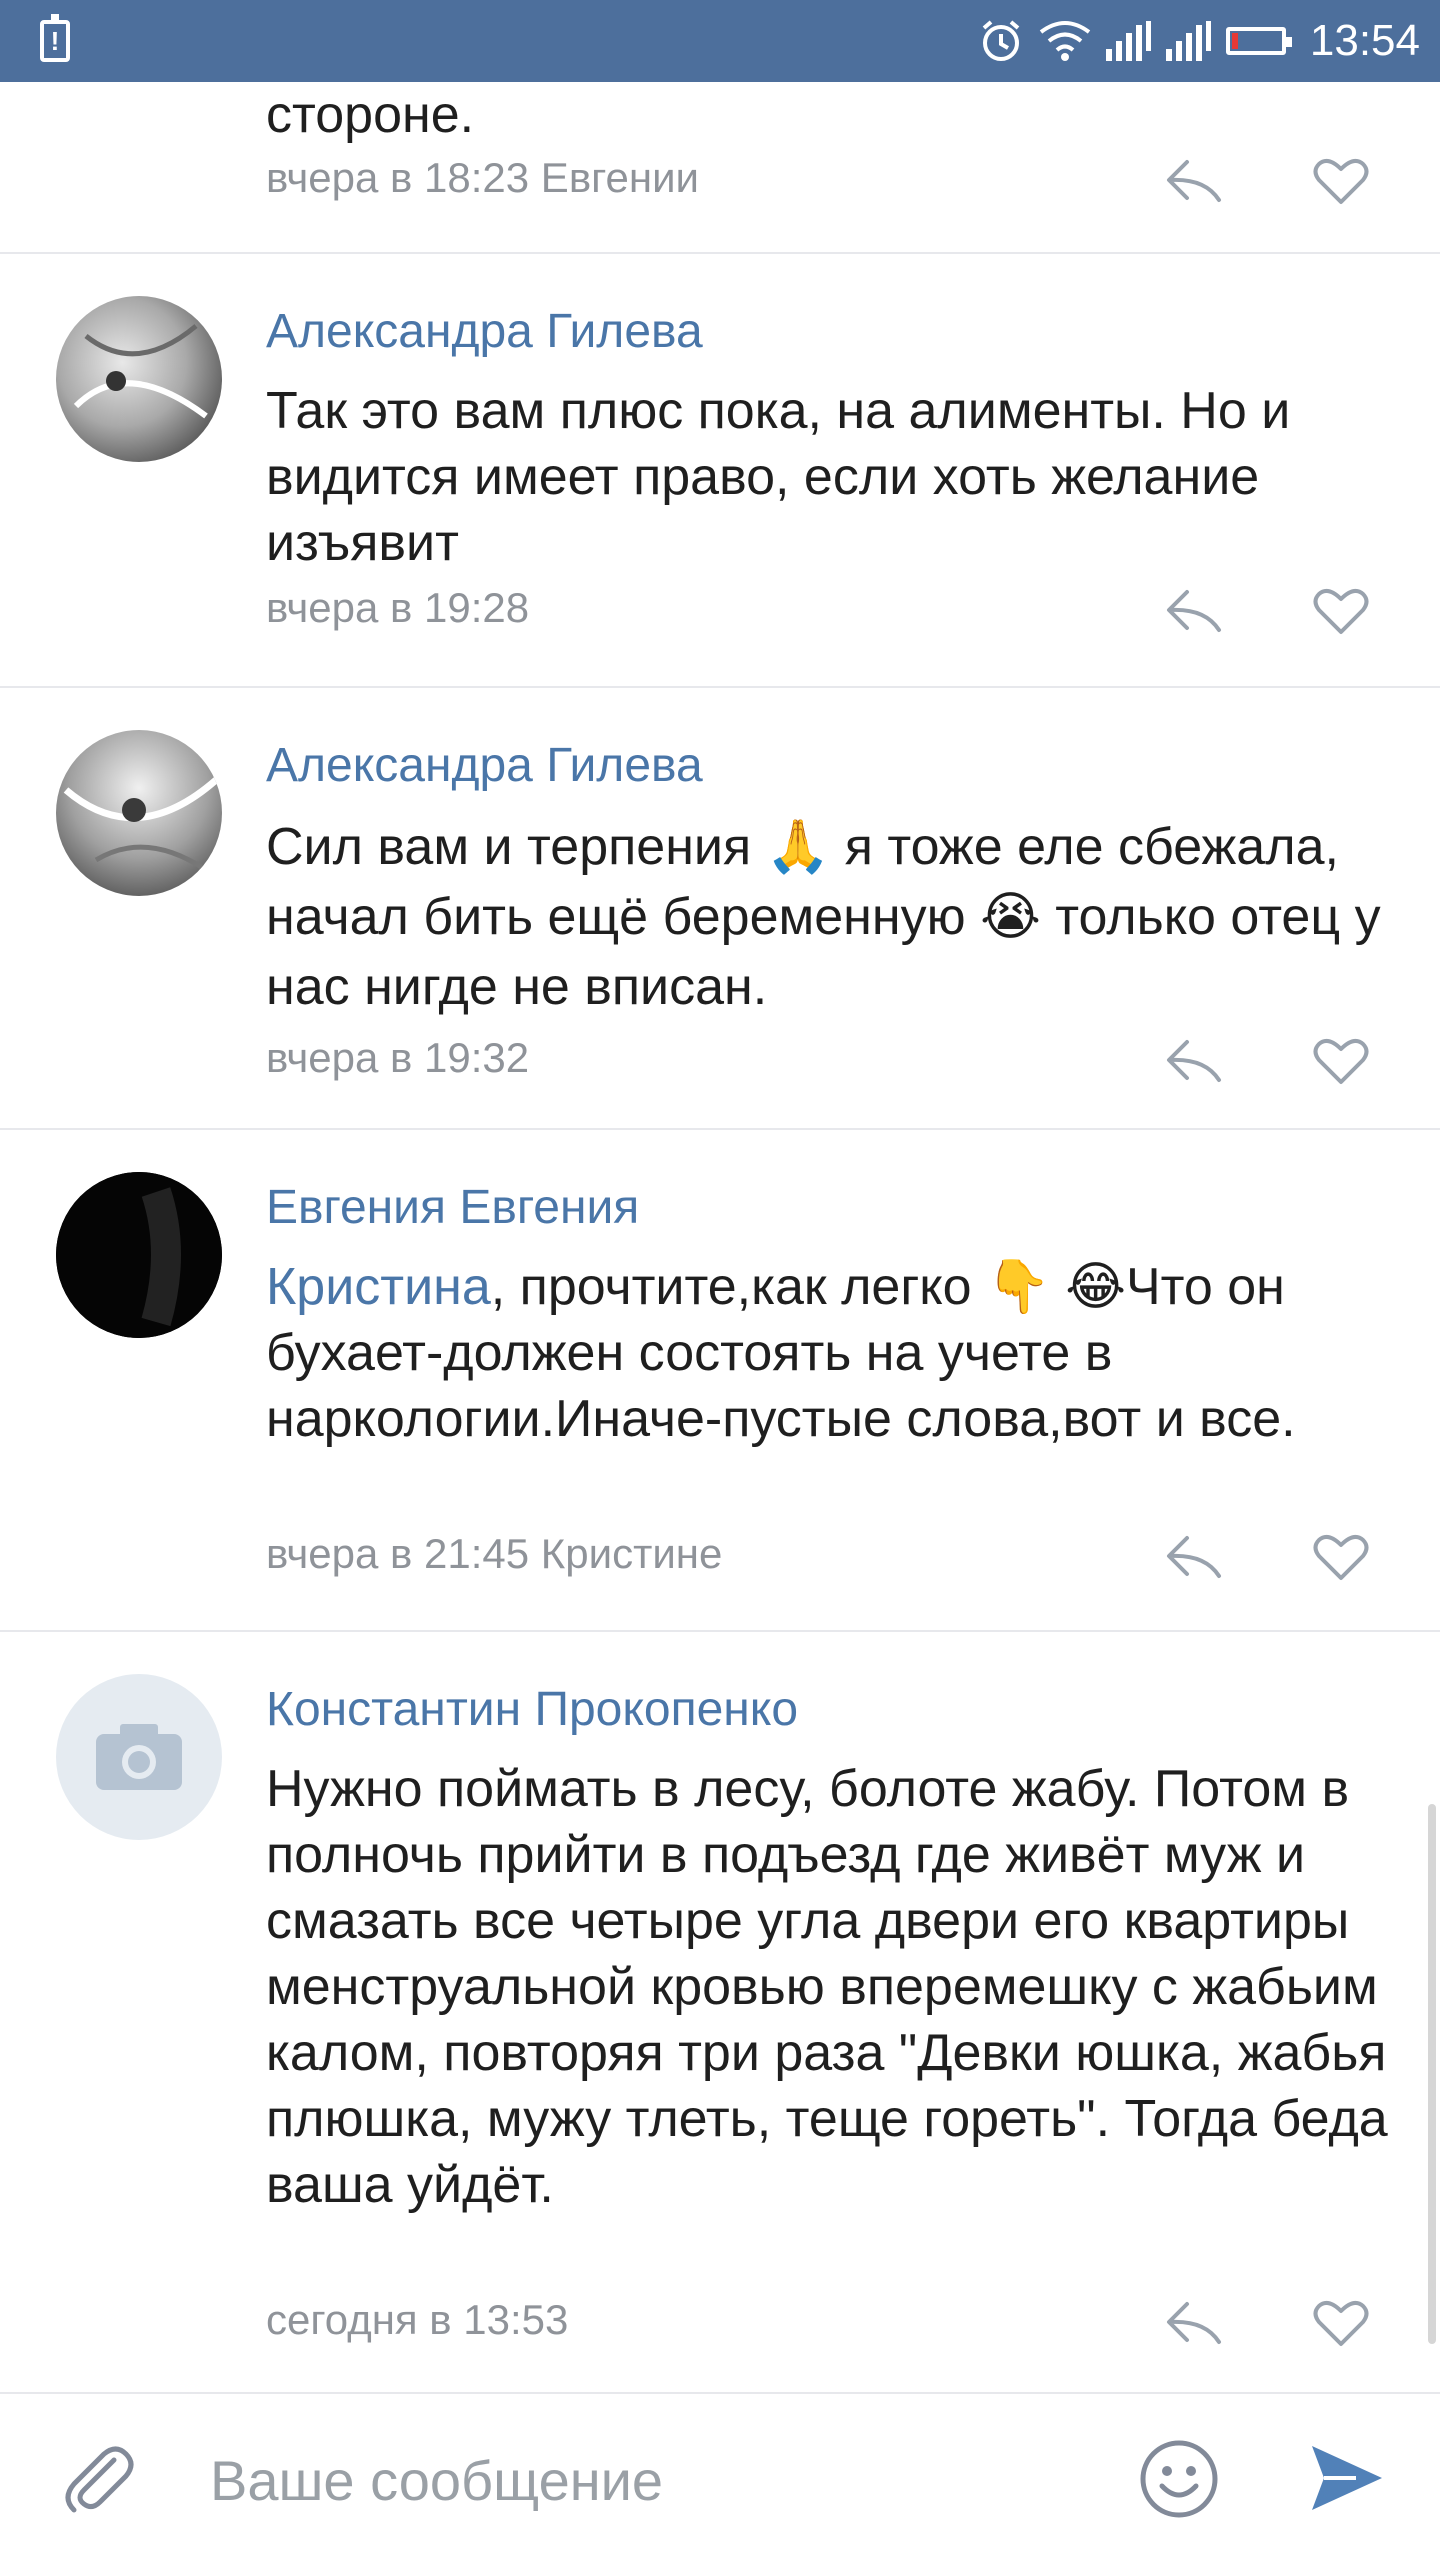 This screenshot has width=1440, height=2560. What do you see at coordinates (1346, 2478) in the screenshot?
I see `send-icon` at bounding box center [1346, 2478].